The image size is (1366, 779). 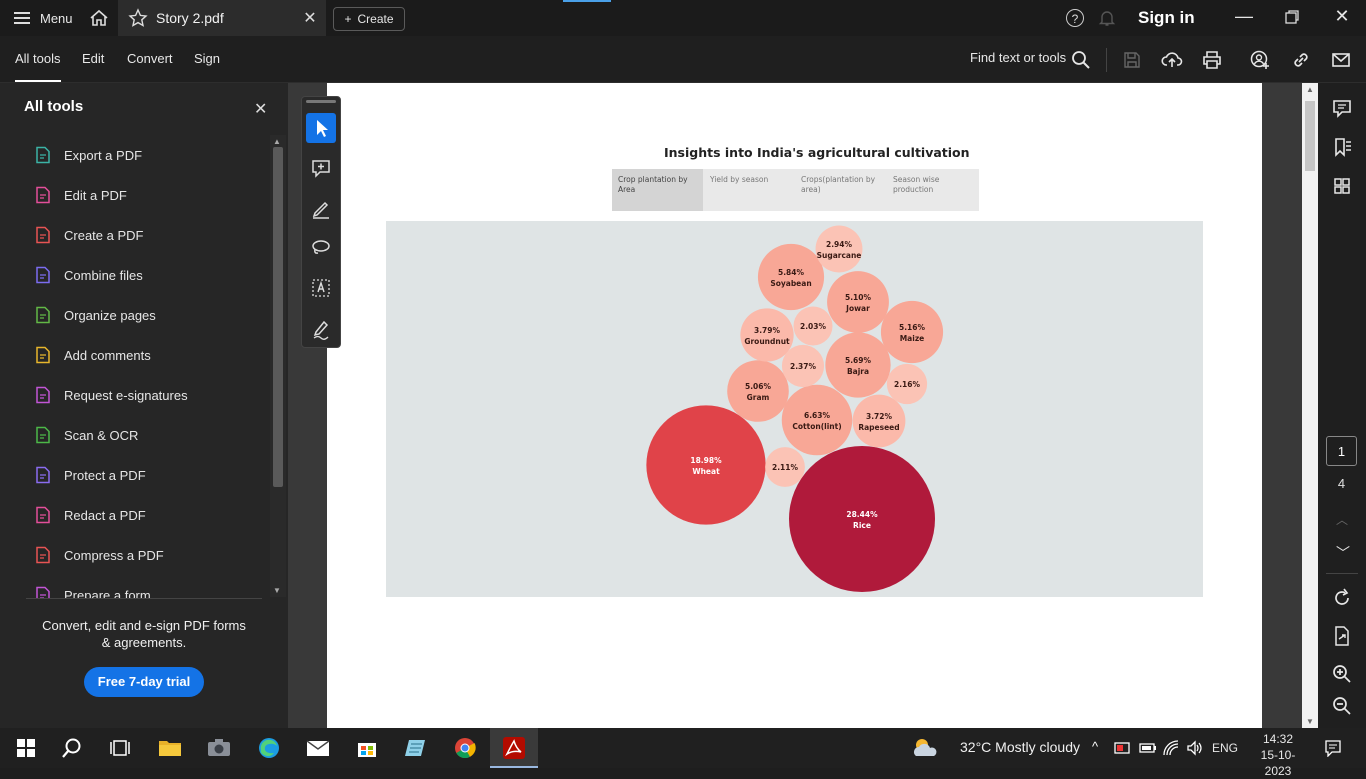 What do you see at coordinates (1171, 748) in the screenshot?
I see `wifi-icon` at bounding box center [1171, 748].